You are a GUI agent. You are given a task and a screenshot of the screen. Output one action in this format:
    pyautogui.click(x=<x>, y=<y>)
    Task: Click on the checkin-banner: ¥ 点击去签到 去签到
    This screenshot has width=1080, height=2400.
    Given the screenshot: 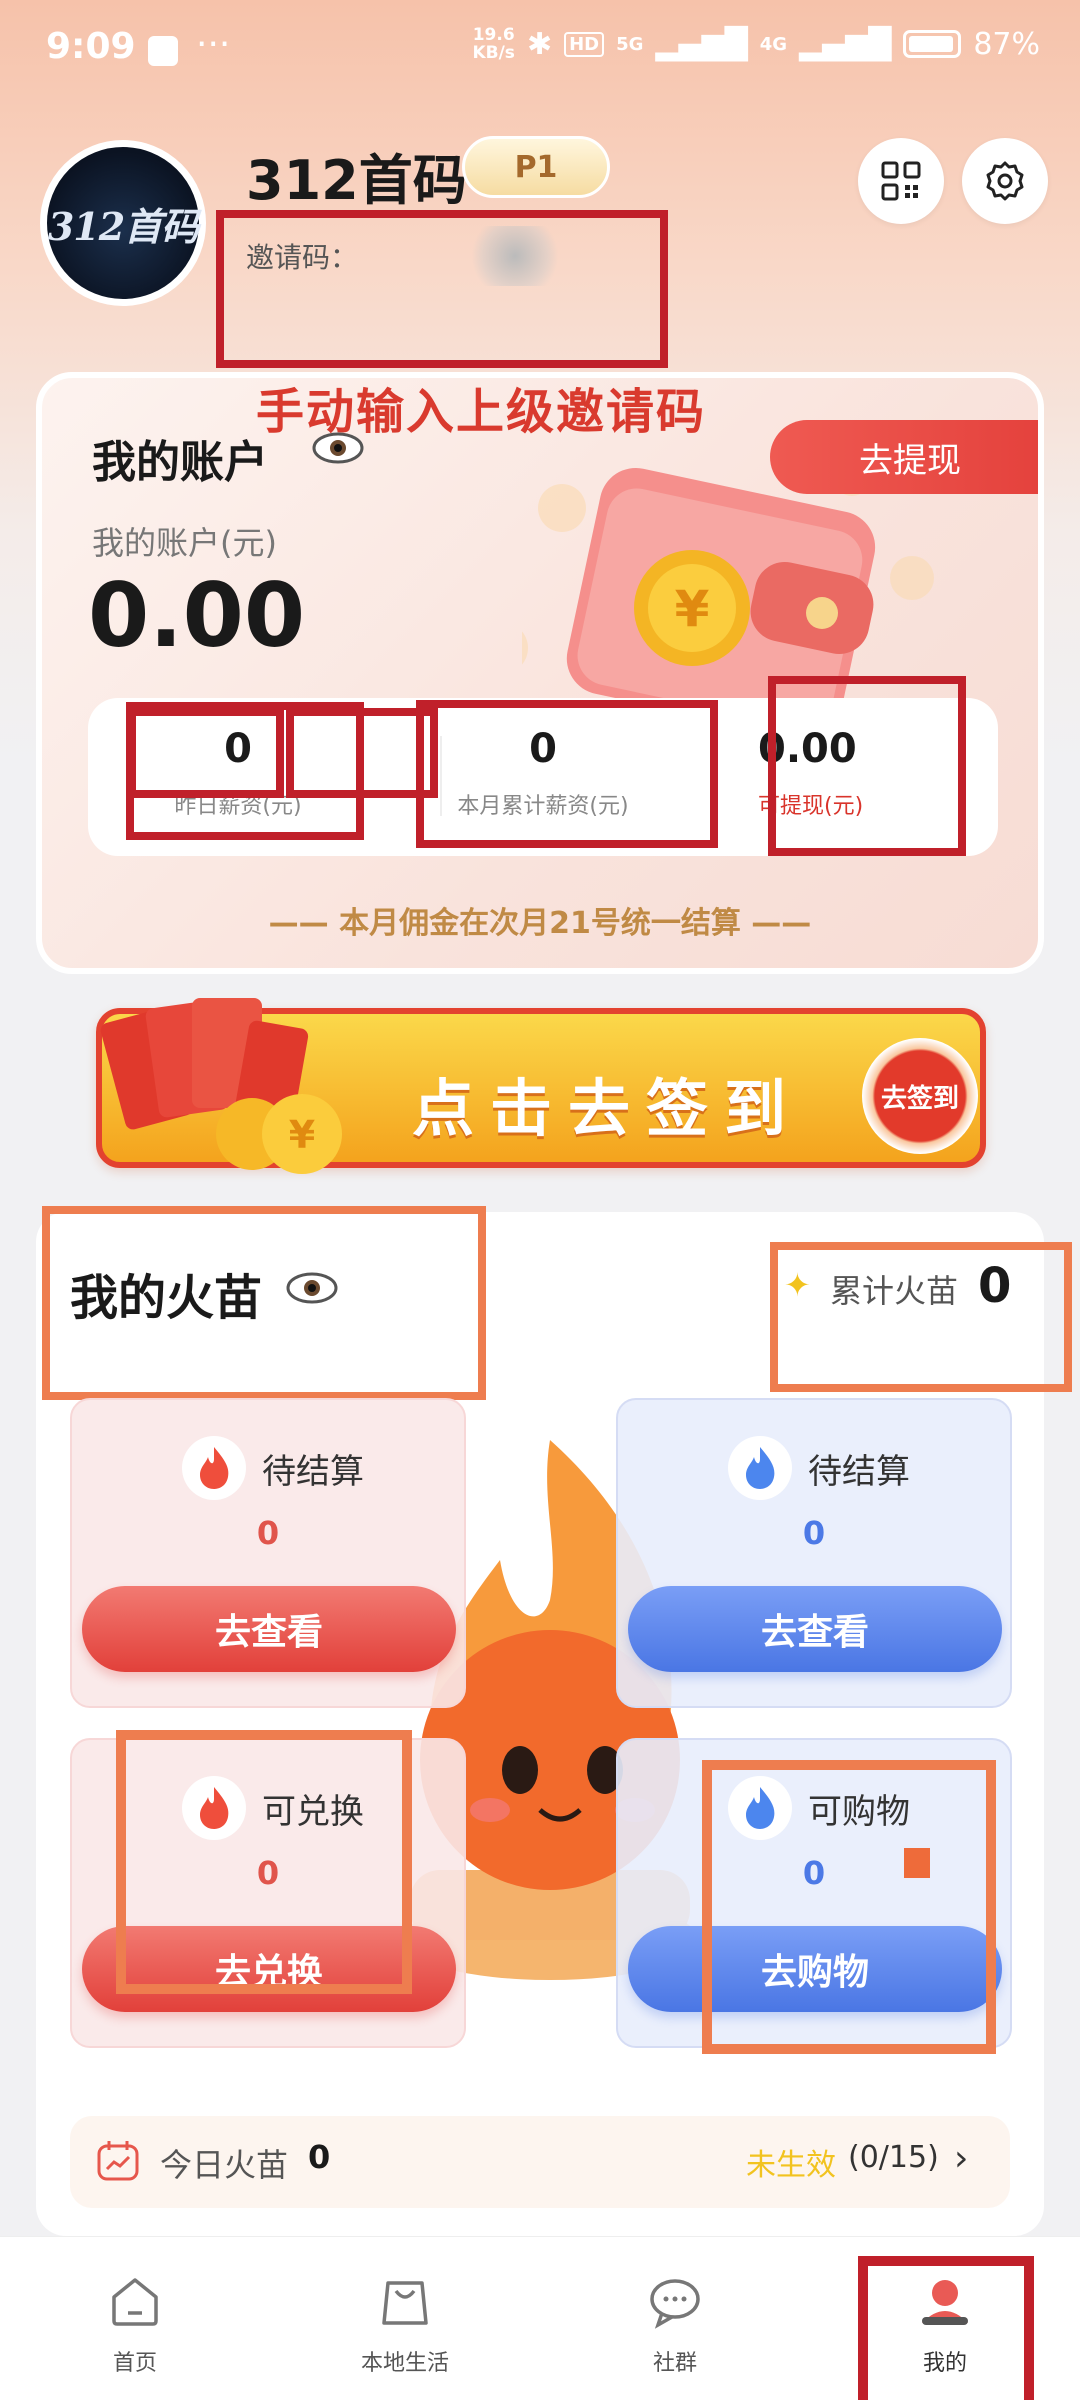 What is the action you would take?
    pyautogui.click(x=541, y=1086)
    